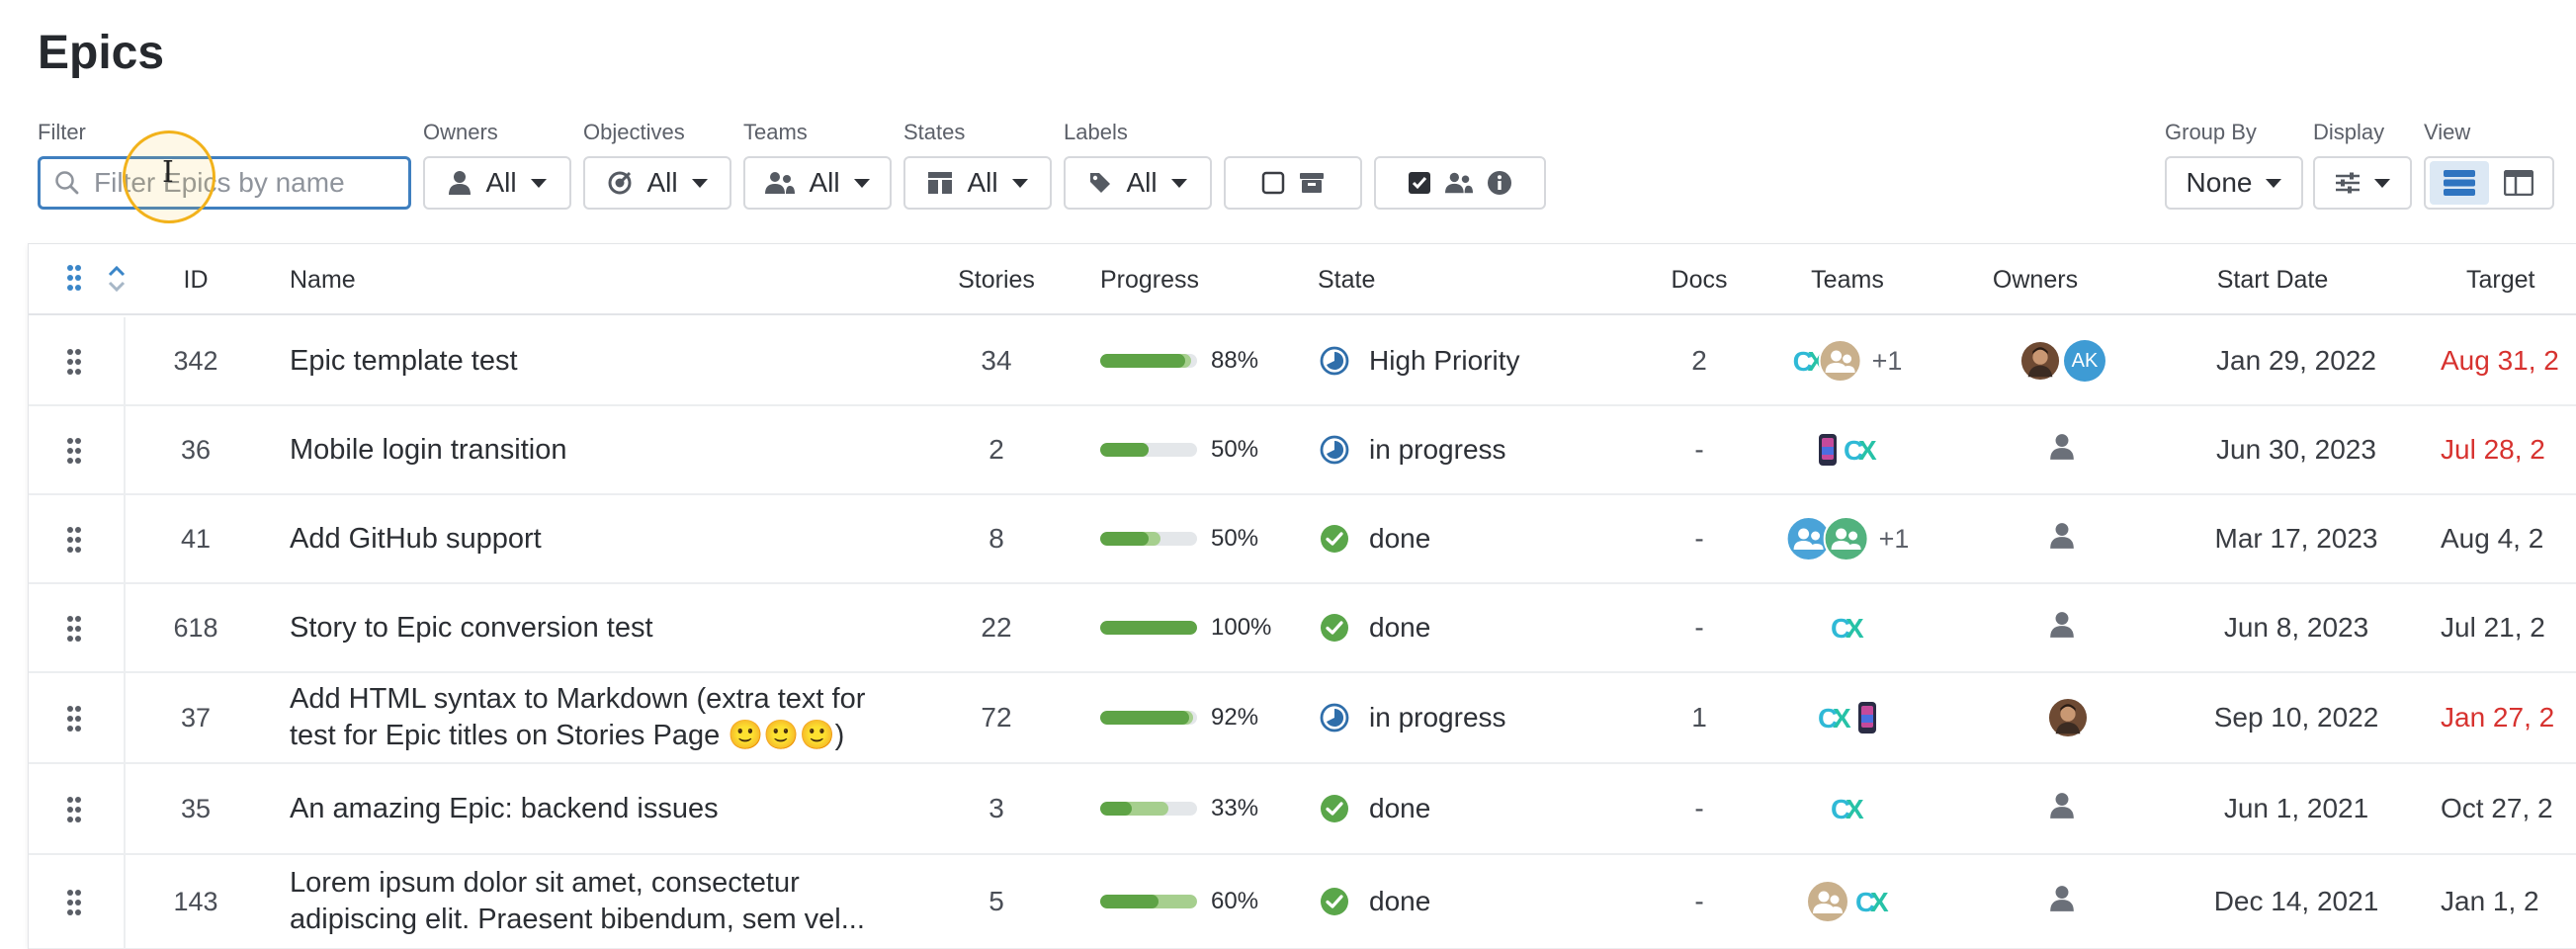 The height and width of the screenshot is (949, 2576). I want to click on labels-filter: Labels All, so click(1138, 165).